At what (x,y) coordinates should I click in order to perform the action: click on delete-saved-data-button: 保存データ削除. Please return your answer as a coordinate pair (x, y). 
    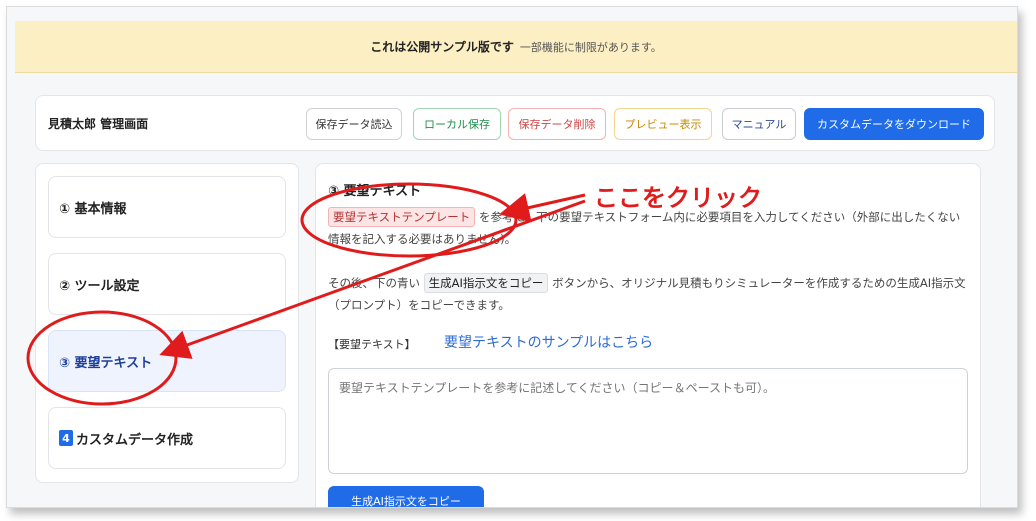
    Looking at the image, I should click on (557, 124).